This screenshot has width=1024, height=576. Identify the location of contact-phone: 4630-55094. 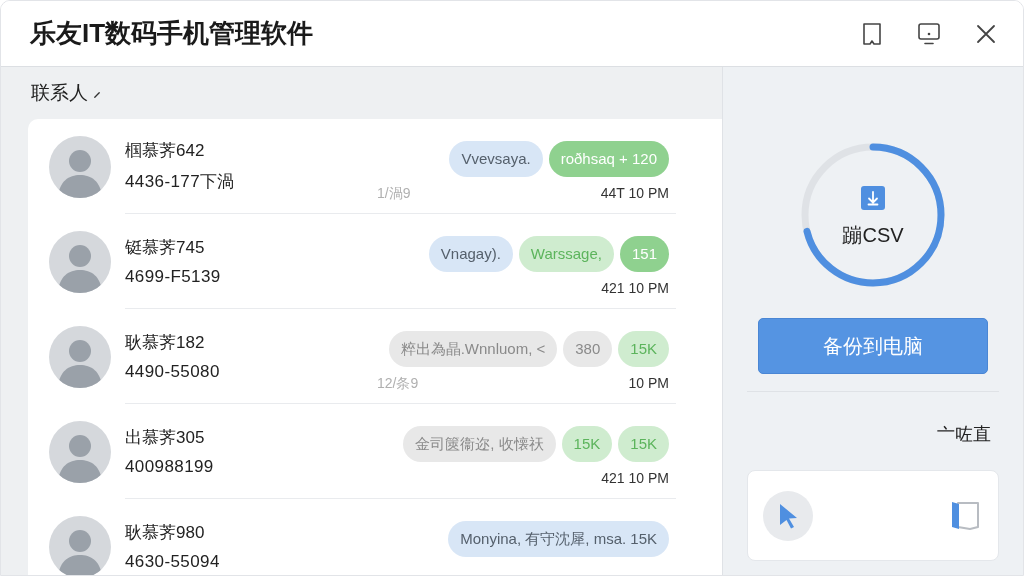
(173, 561).